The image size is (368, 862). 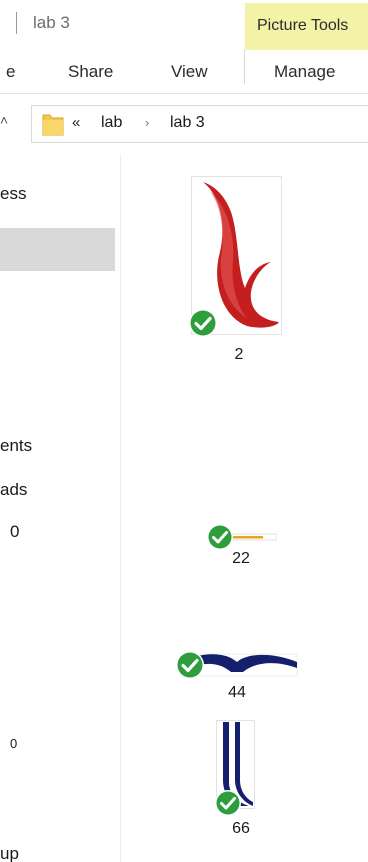 What do you see at coordinates (241, 780) in the screenshot?
I see `file-item: 66` at bounding box center [241, 780].